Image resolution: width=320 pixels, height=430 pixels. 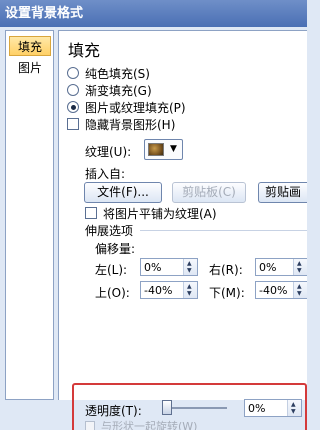 What do you see at coordinates (84, 50) in the screenshot?
I see `section-heading: 填充` at bounding box center [84, 50].